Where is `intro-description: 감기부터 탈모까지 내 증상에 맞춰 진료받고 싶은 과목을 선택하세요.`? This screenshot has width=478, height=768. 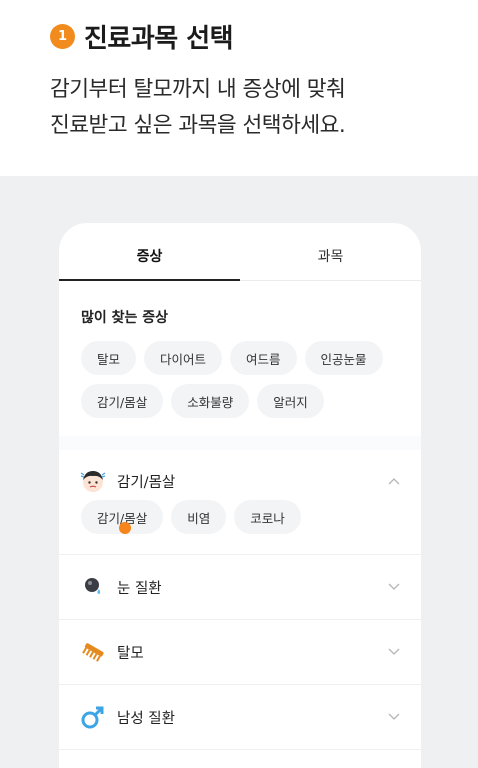
intro-description: 감기부터 탈모까지 내 증상에 맞춰 진료받고 싶은 과목을 선택하세요. is located at coordinates (198, 108).